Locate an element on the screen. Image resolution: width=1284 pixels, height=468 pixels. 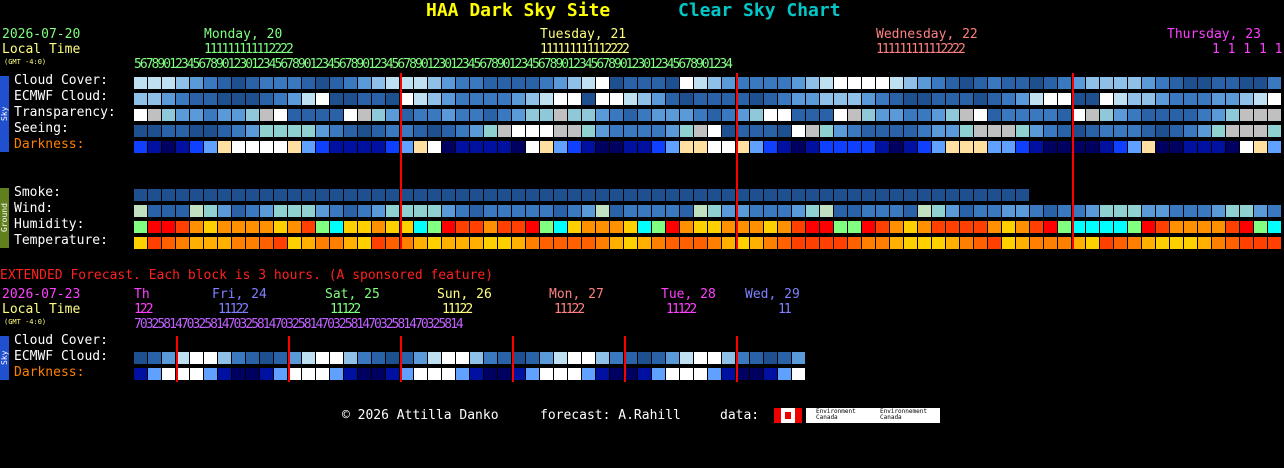
day-label-wednesday: Wednesday, 22 is located at coordinates (927, 34).